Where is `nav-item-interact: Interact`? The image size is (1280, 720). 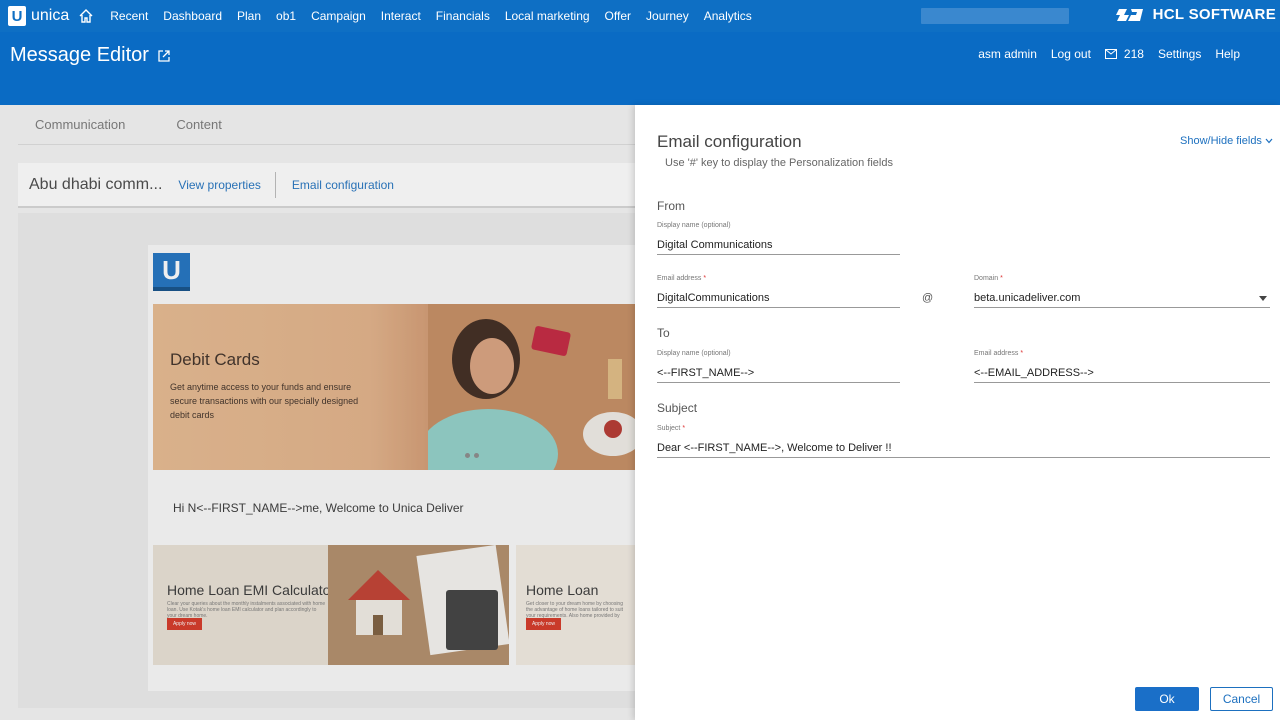 nav-item-interact: Interact is located at coordinates (401, 16).